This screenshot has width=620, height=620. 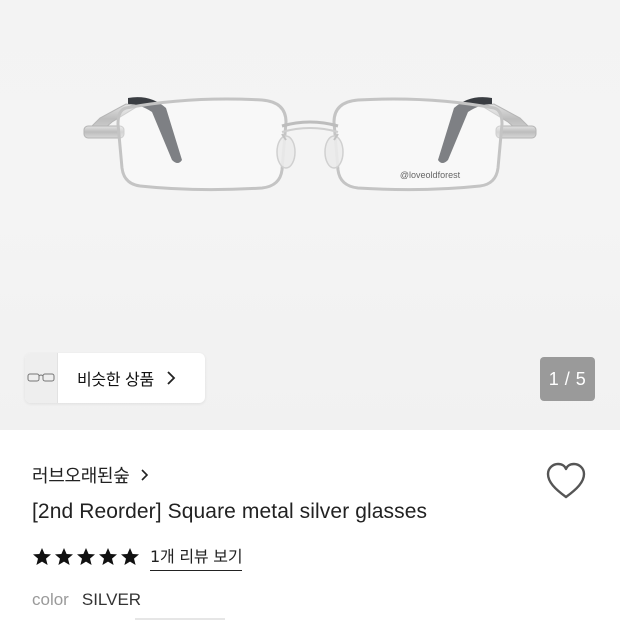 I want to click on color-option-row: color SILVER, so click(x=86, y=600).